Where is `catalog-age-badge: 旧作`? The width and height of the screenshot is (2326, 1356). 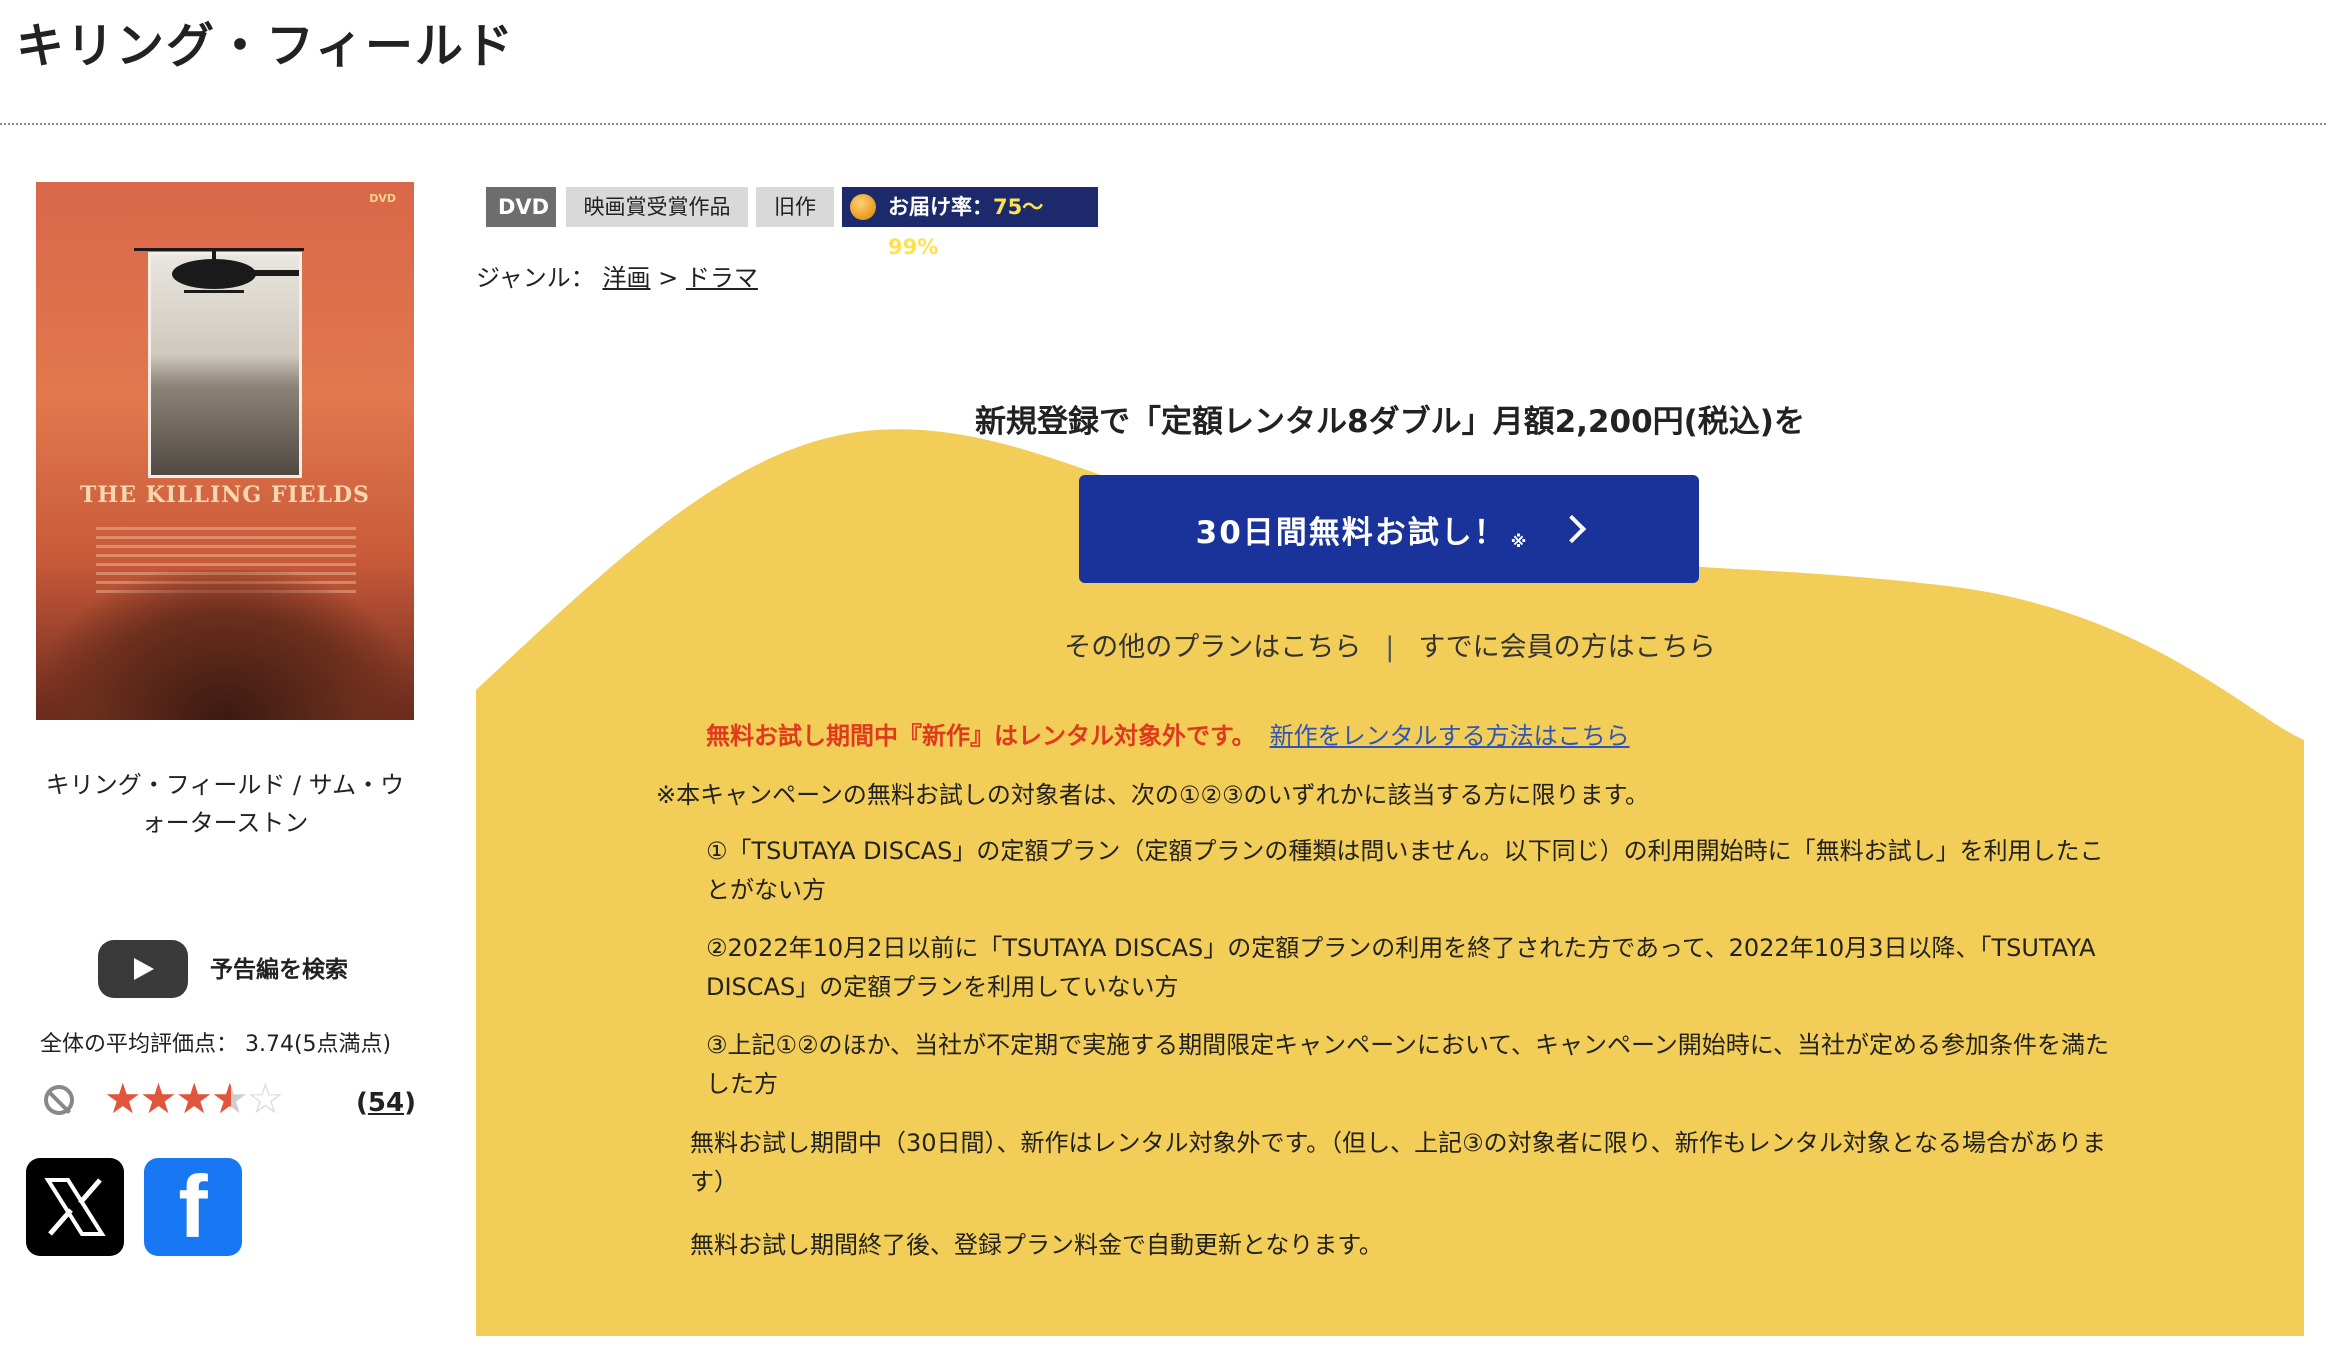 catalog-age-badge: 旧作 is located at coordinates (795, 207).